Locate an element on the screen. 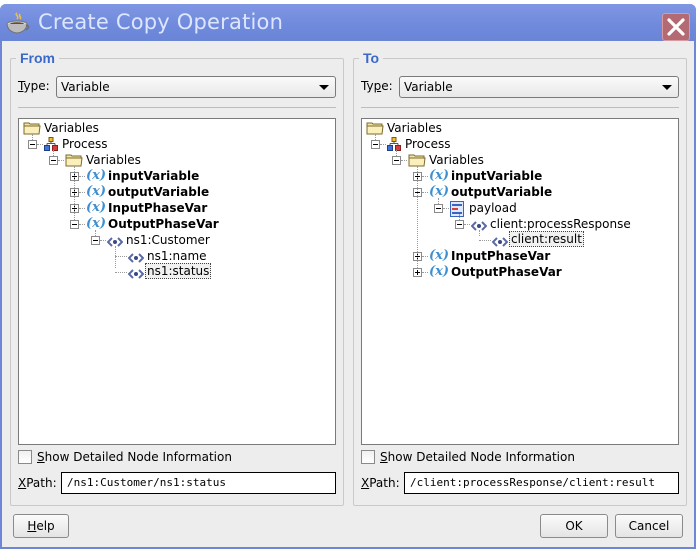 This screenshot has height=553, width=700. help-button: Help is located at coordinates (41, 526).